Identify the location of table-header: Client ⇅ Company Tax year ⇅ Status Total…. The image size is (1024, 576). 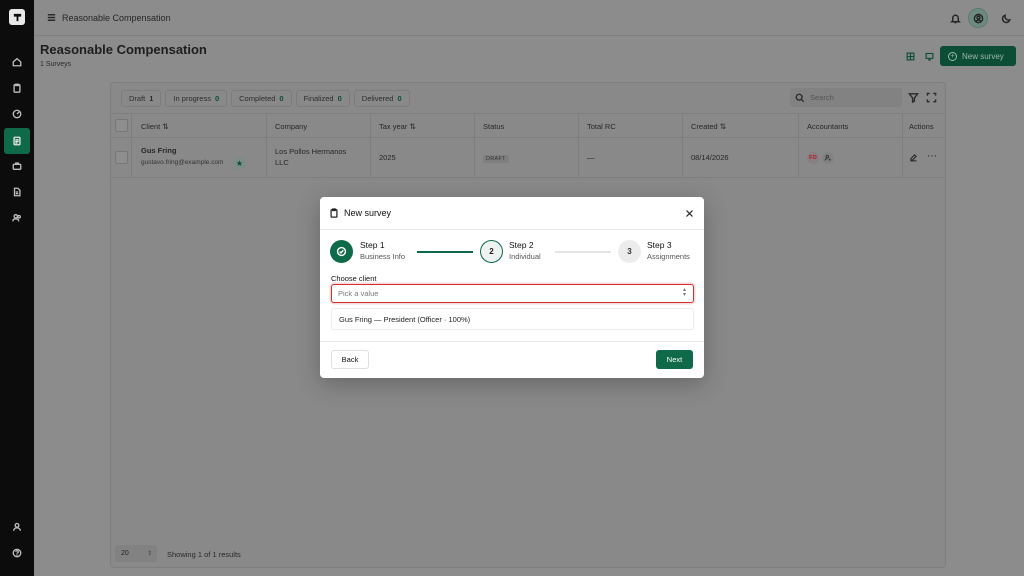
(528, 125).